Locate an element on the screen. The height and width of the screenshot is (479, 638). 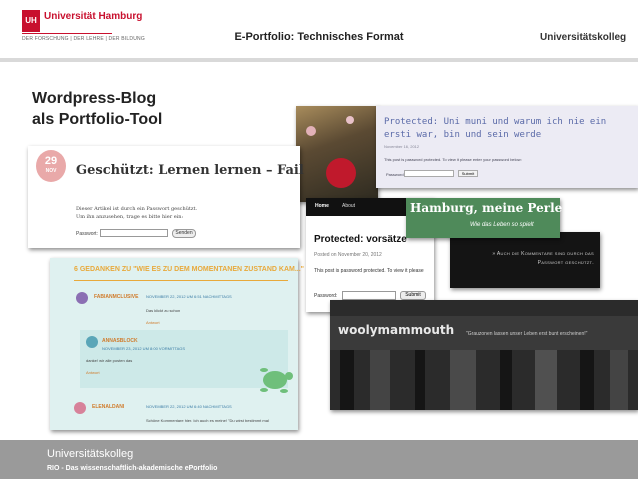
footer-brand: Universitätskolleg is located at coordinates (90, 454).